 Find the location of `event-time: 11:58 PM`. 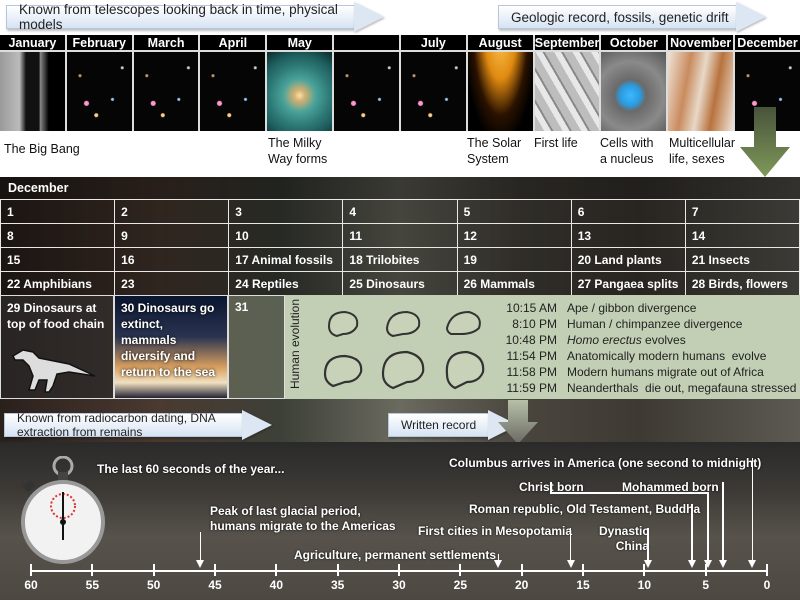

event-time: 11:58 PM is located at coordinates (531, 372).